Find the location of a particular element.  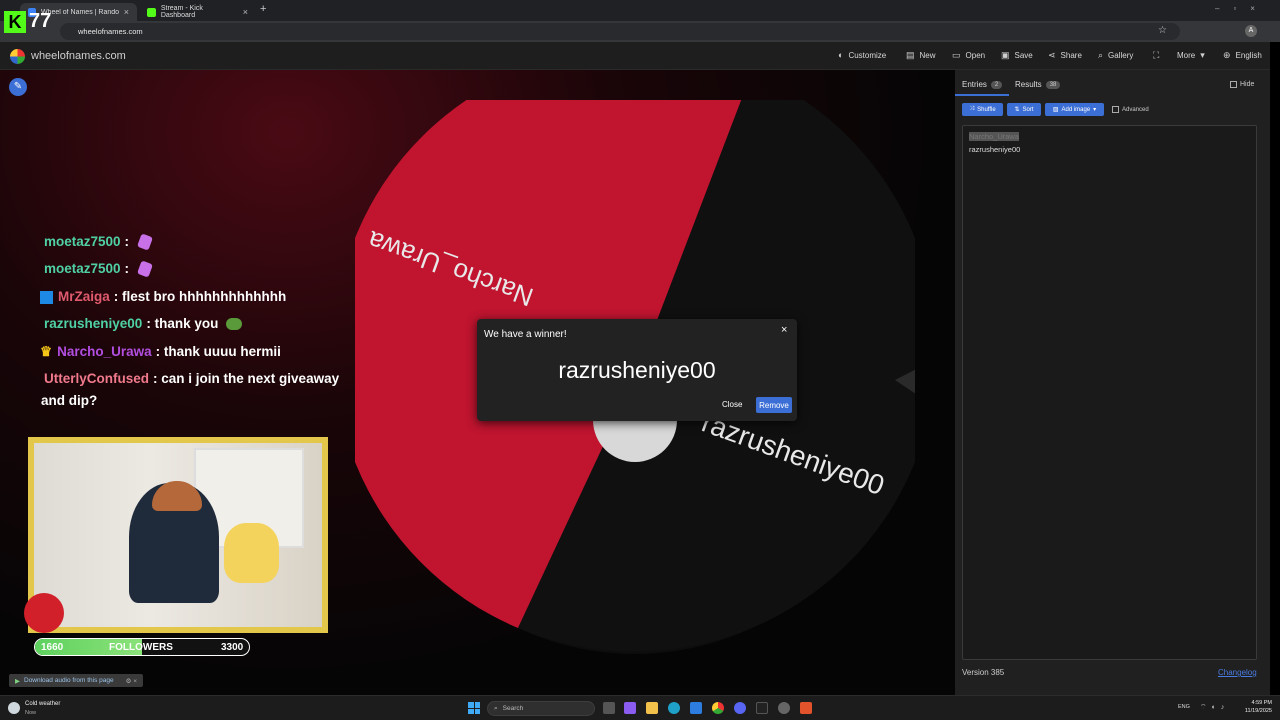

followers-goal-bar: 1660 FOLLOWERS 3300 is located at coordinates (142, 647).